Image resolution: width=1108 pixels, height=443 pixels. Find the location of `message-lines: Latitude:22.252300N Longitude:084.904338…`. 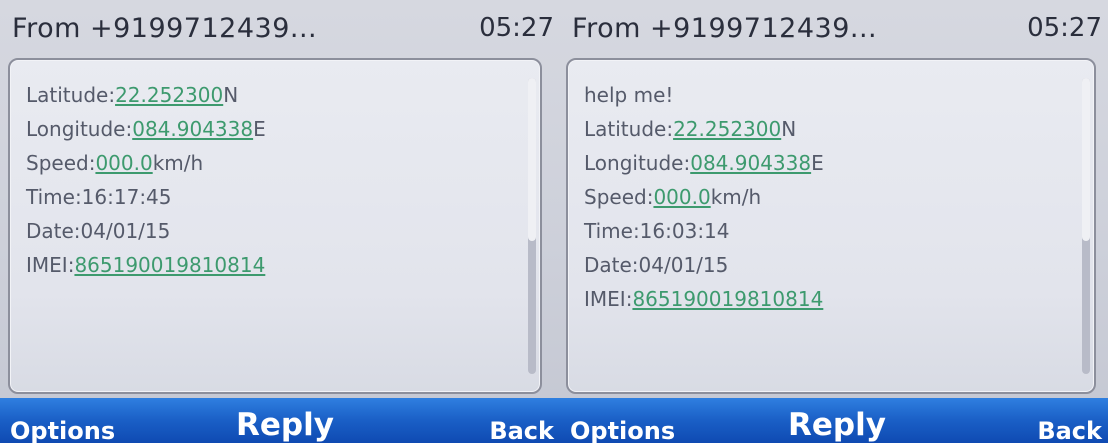

message-lines: Latitude:22.252300N Longitude:084.904338… is located at coordinates (146, 180).